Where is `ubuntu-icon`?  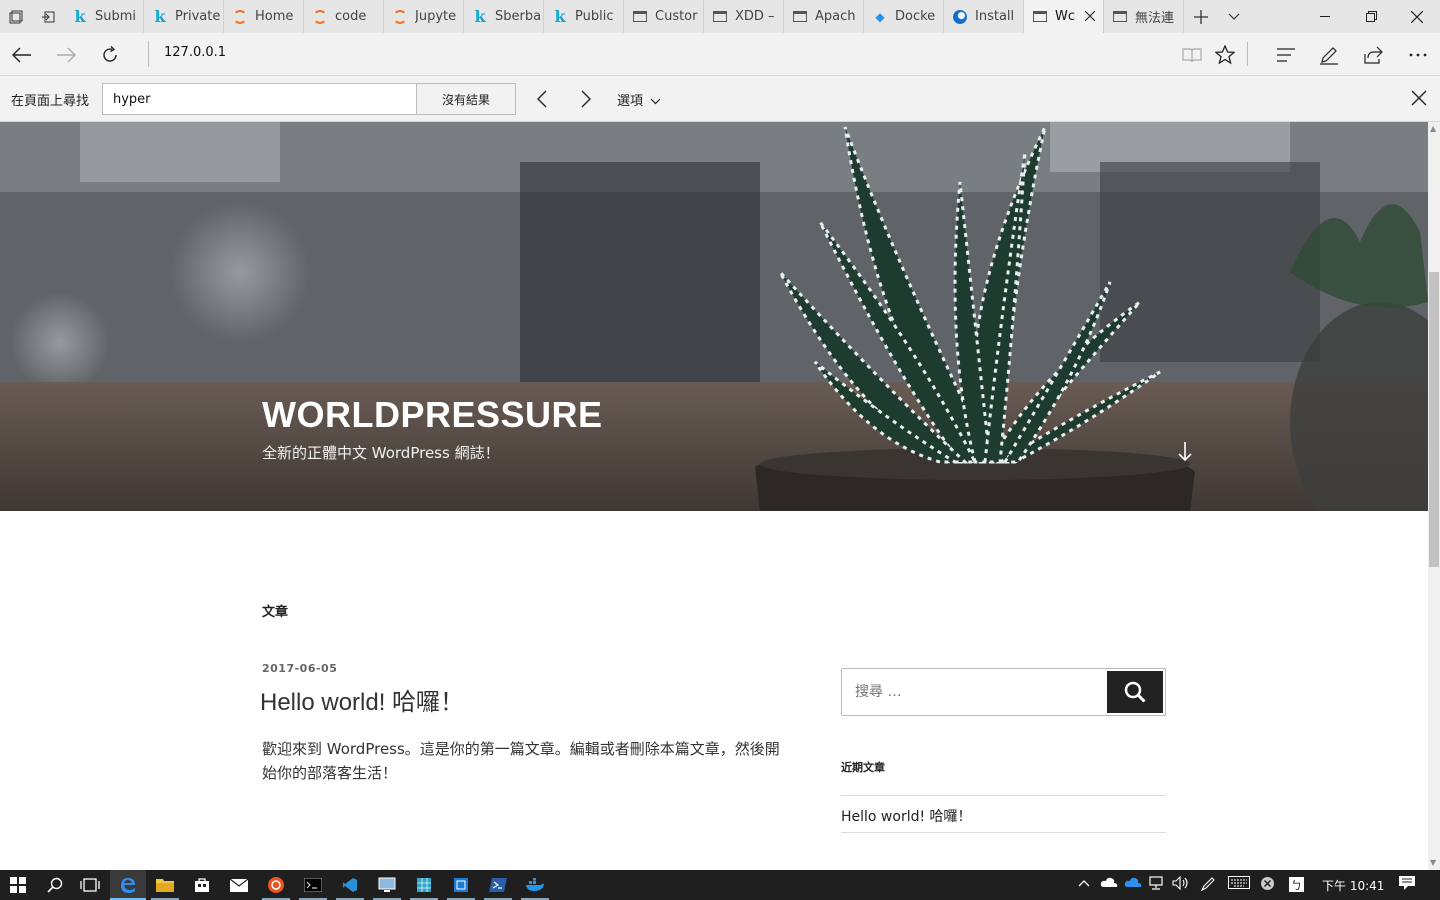
ubuntu-icon is located at coordinates (276, 885).